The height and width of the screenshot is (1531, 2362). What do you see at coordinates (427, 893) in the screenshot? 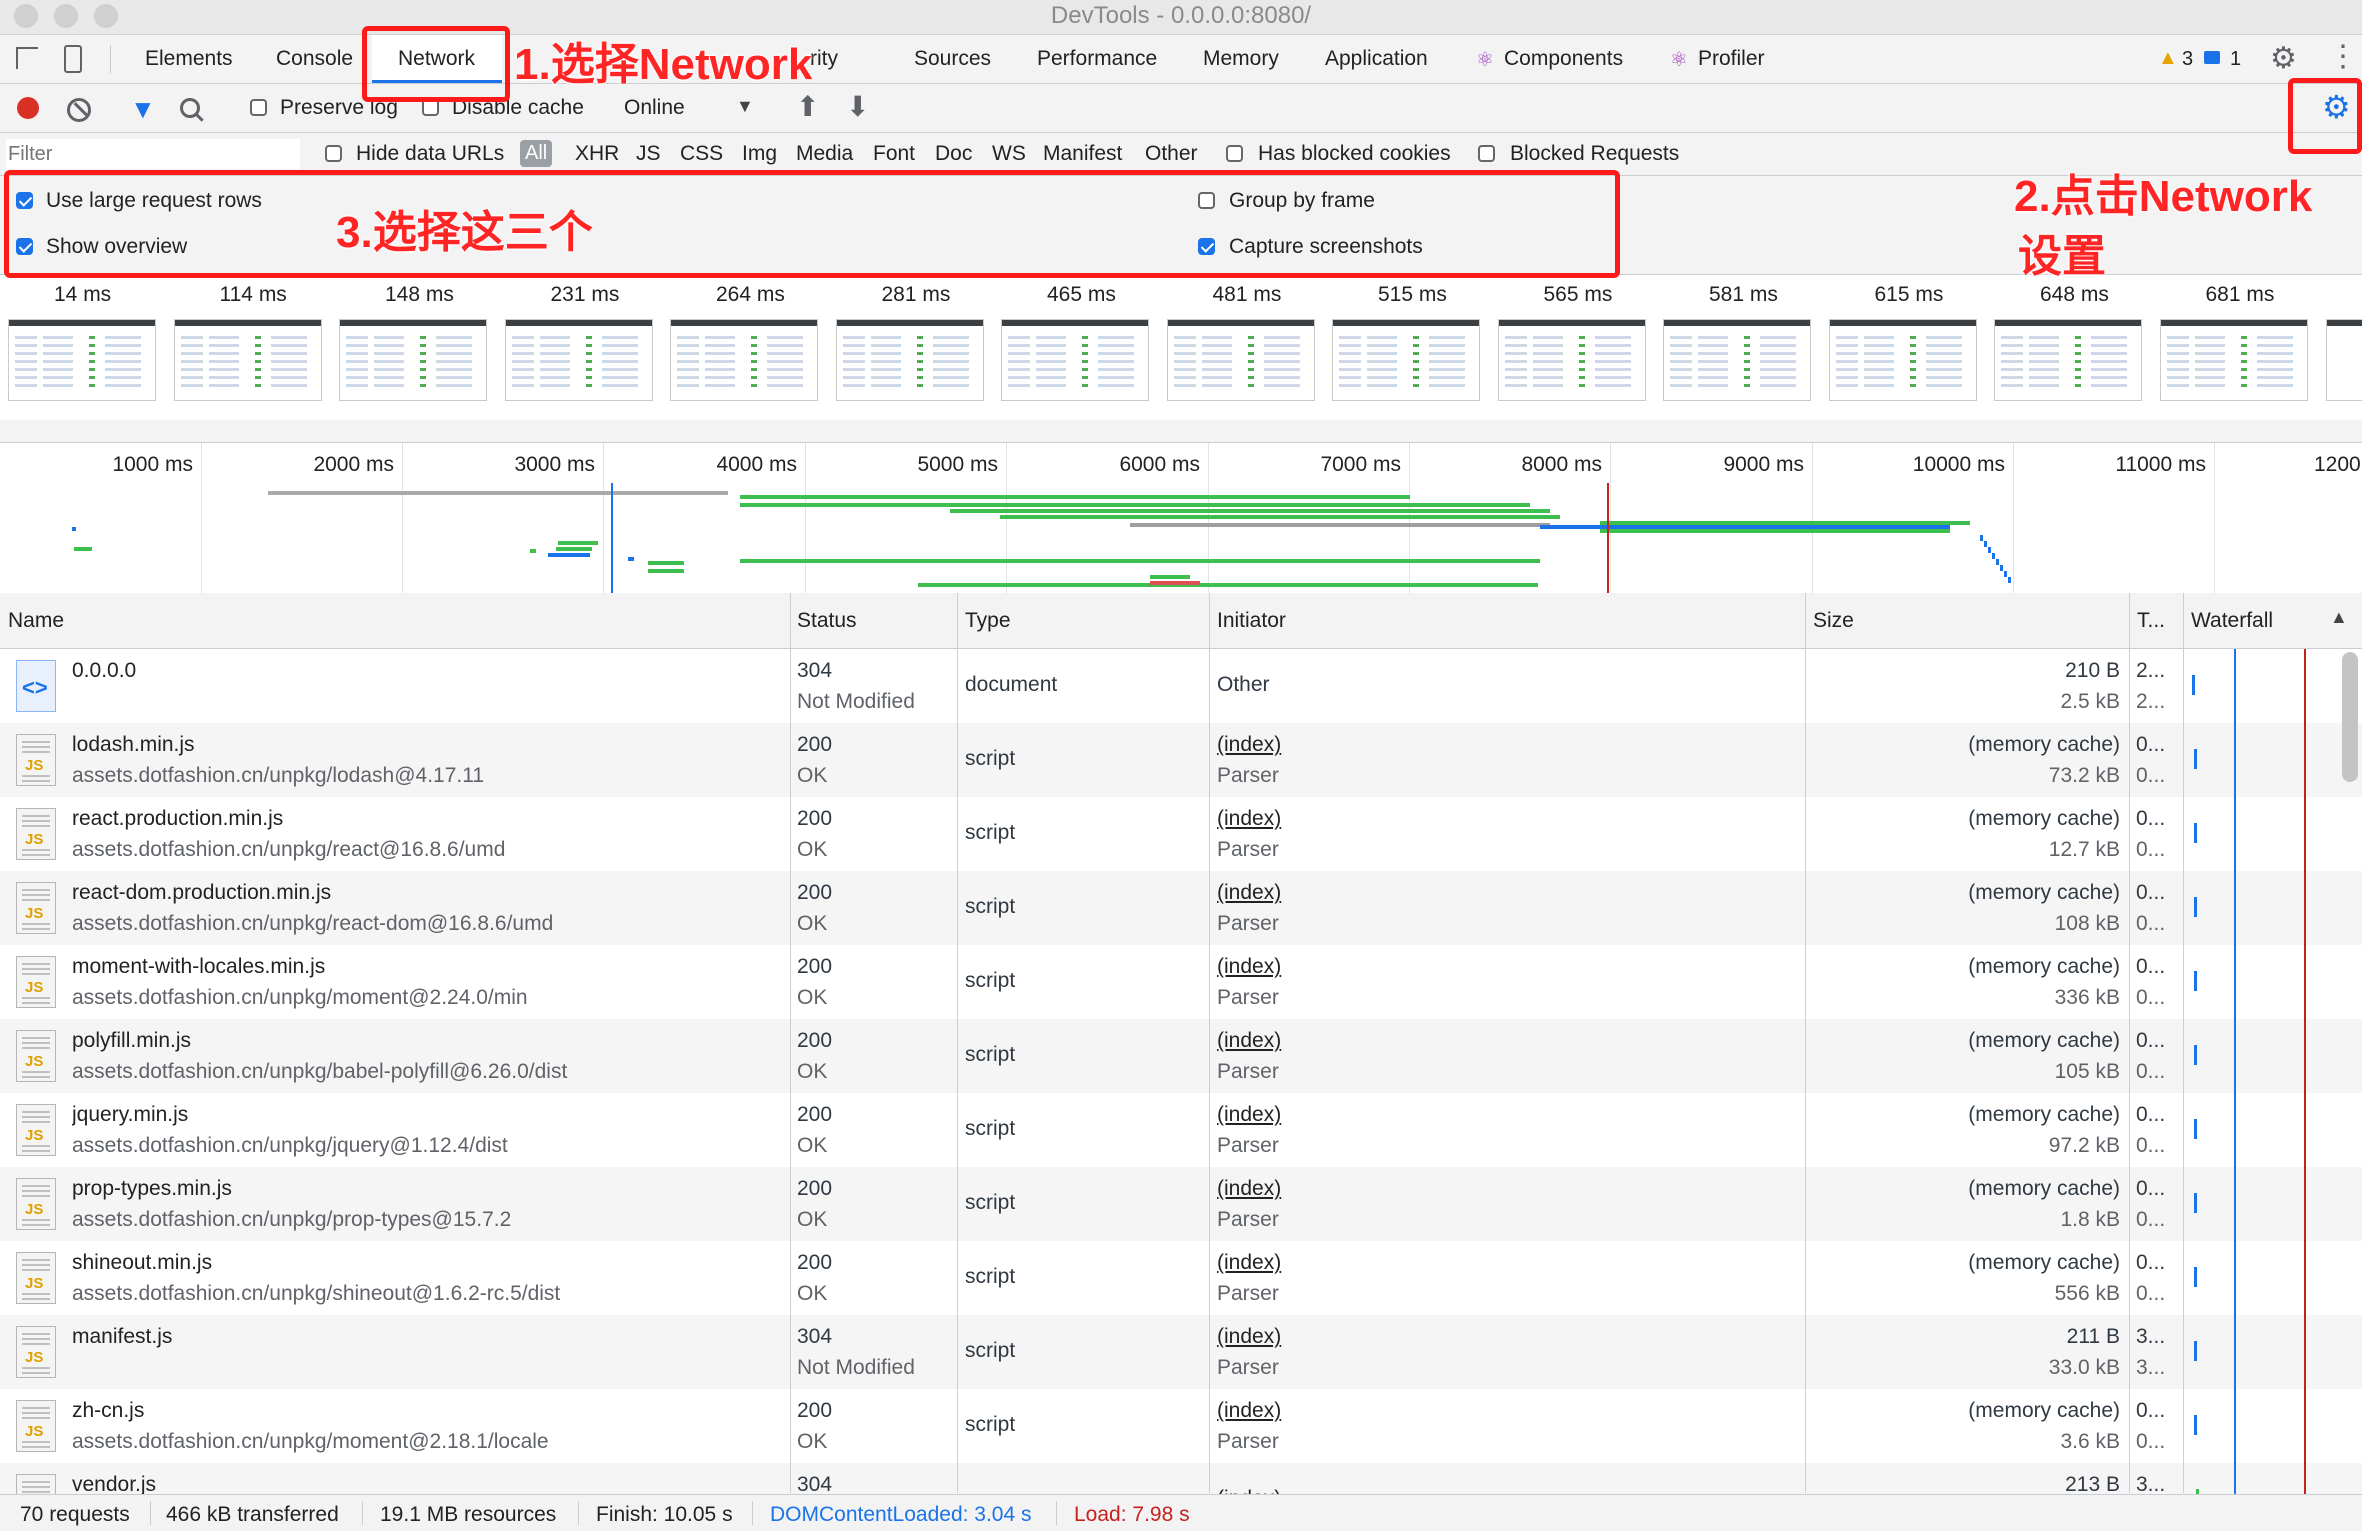
I see `request-name: react-dom.production.min.js` at bounding box center [427, 893].